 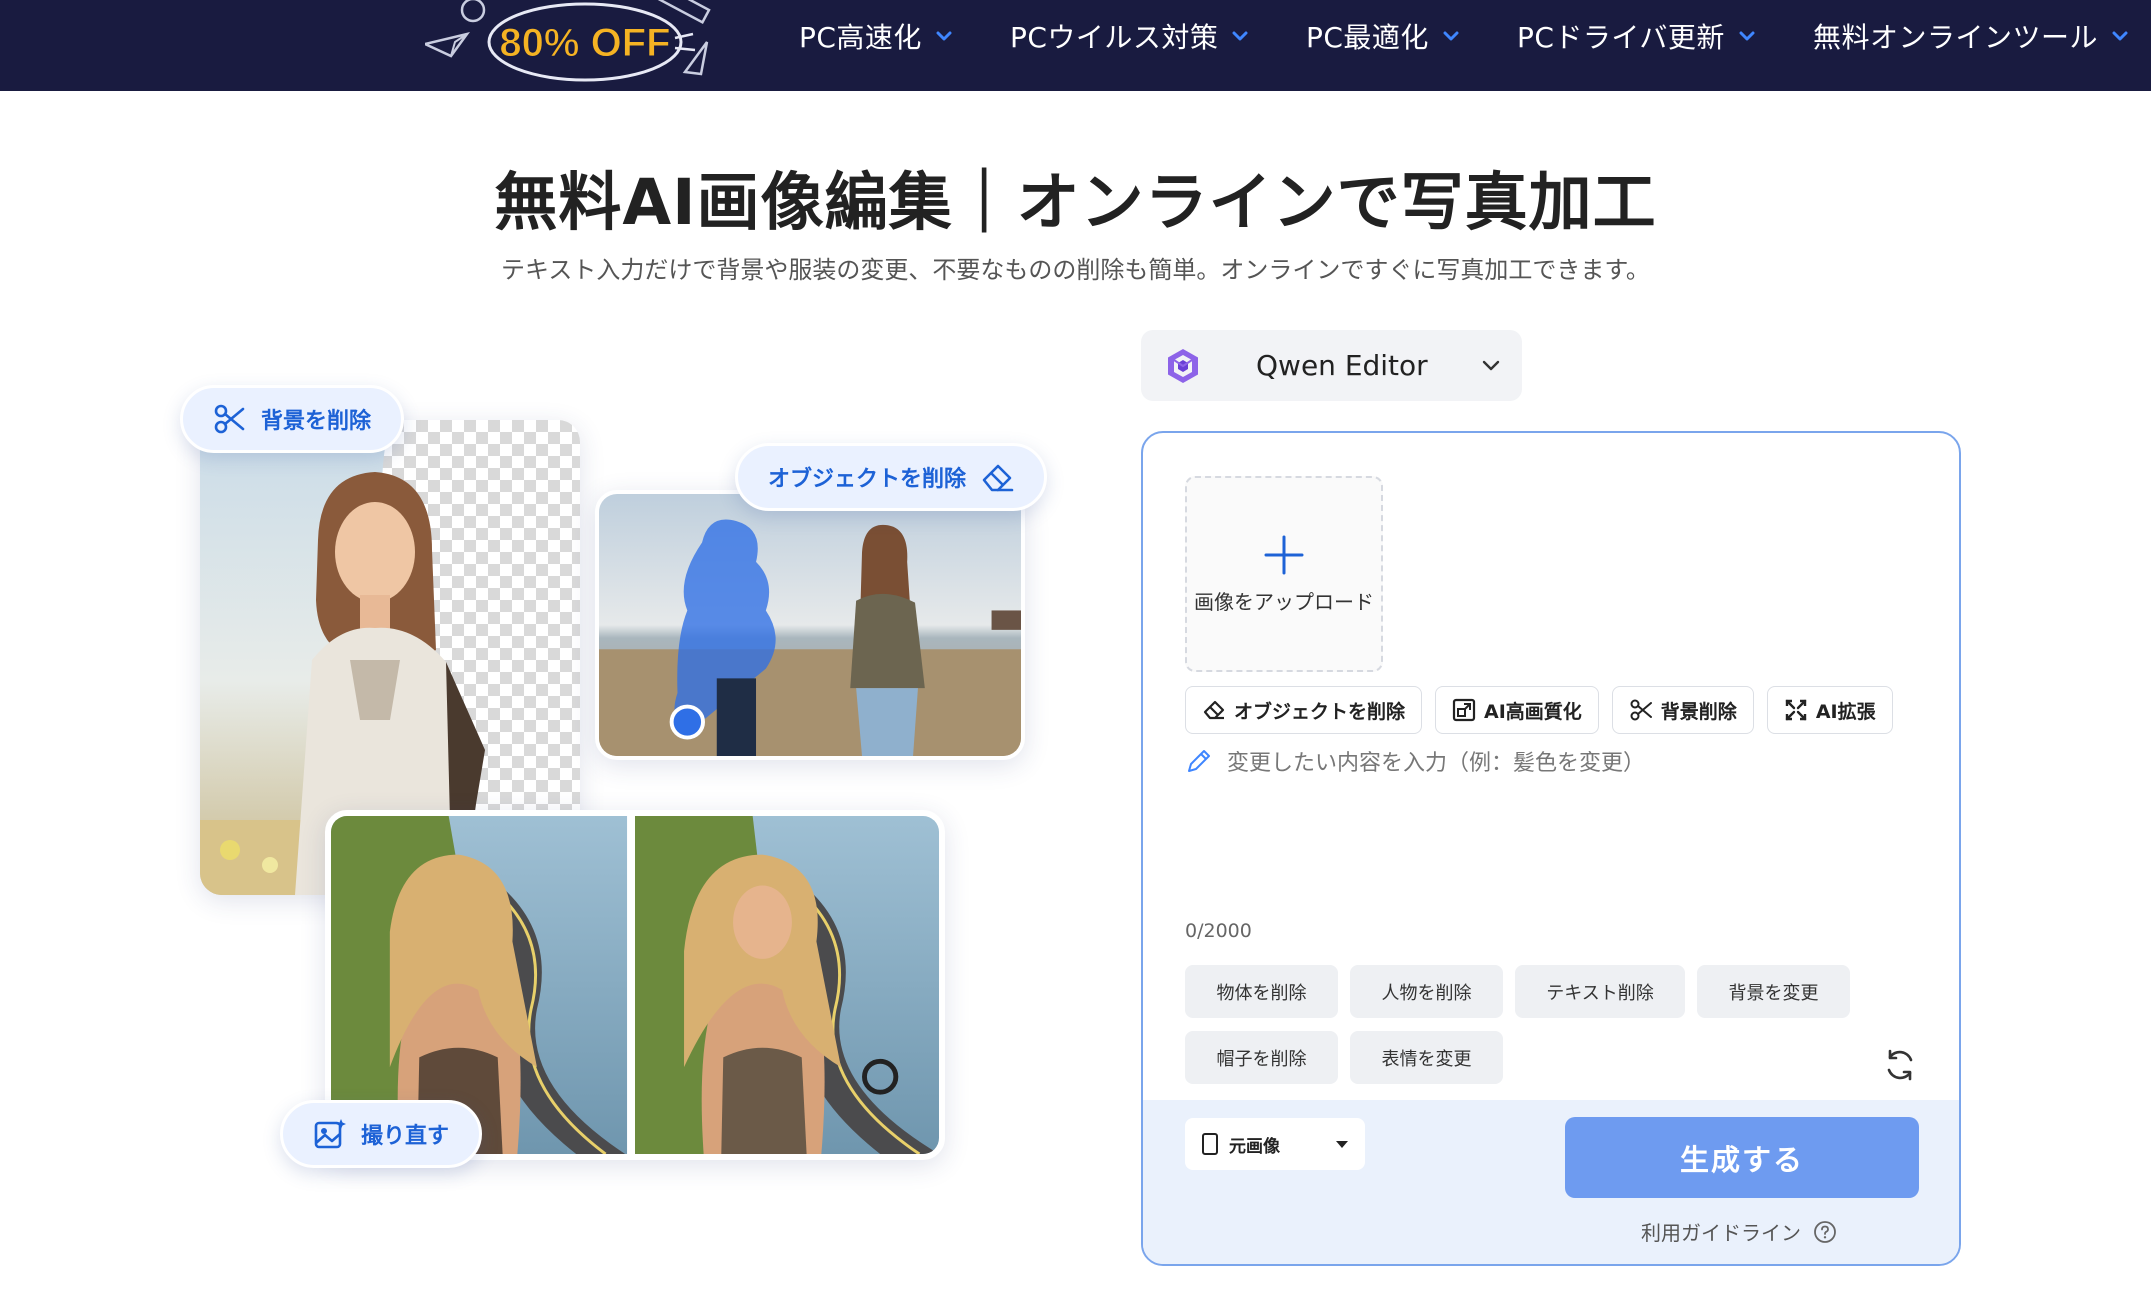 I want to click on tool-label: オブジェクトを削除, so click(x=1320, y=711).